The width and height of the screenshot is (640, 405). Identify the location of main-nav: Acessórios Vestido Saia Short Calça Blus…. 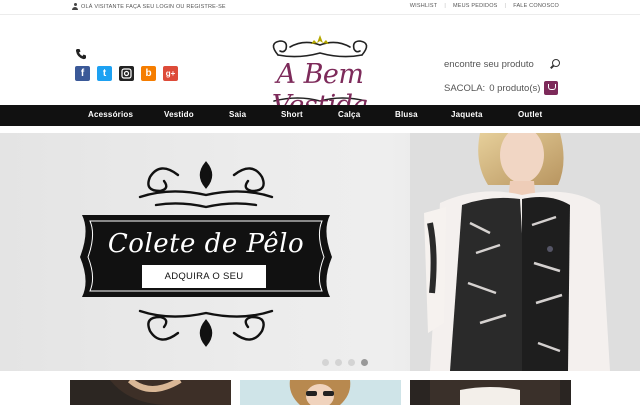
(320, 115).